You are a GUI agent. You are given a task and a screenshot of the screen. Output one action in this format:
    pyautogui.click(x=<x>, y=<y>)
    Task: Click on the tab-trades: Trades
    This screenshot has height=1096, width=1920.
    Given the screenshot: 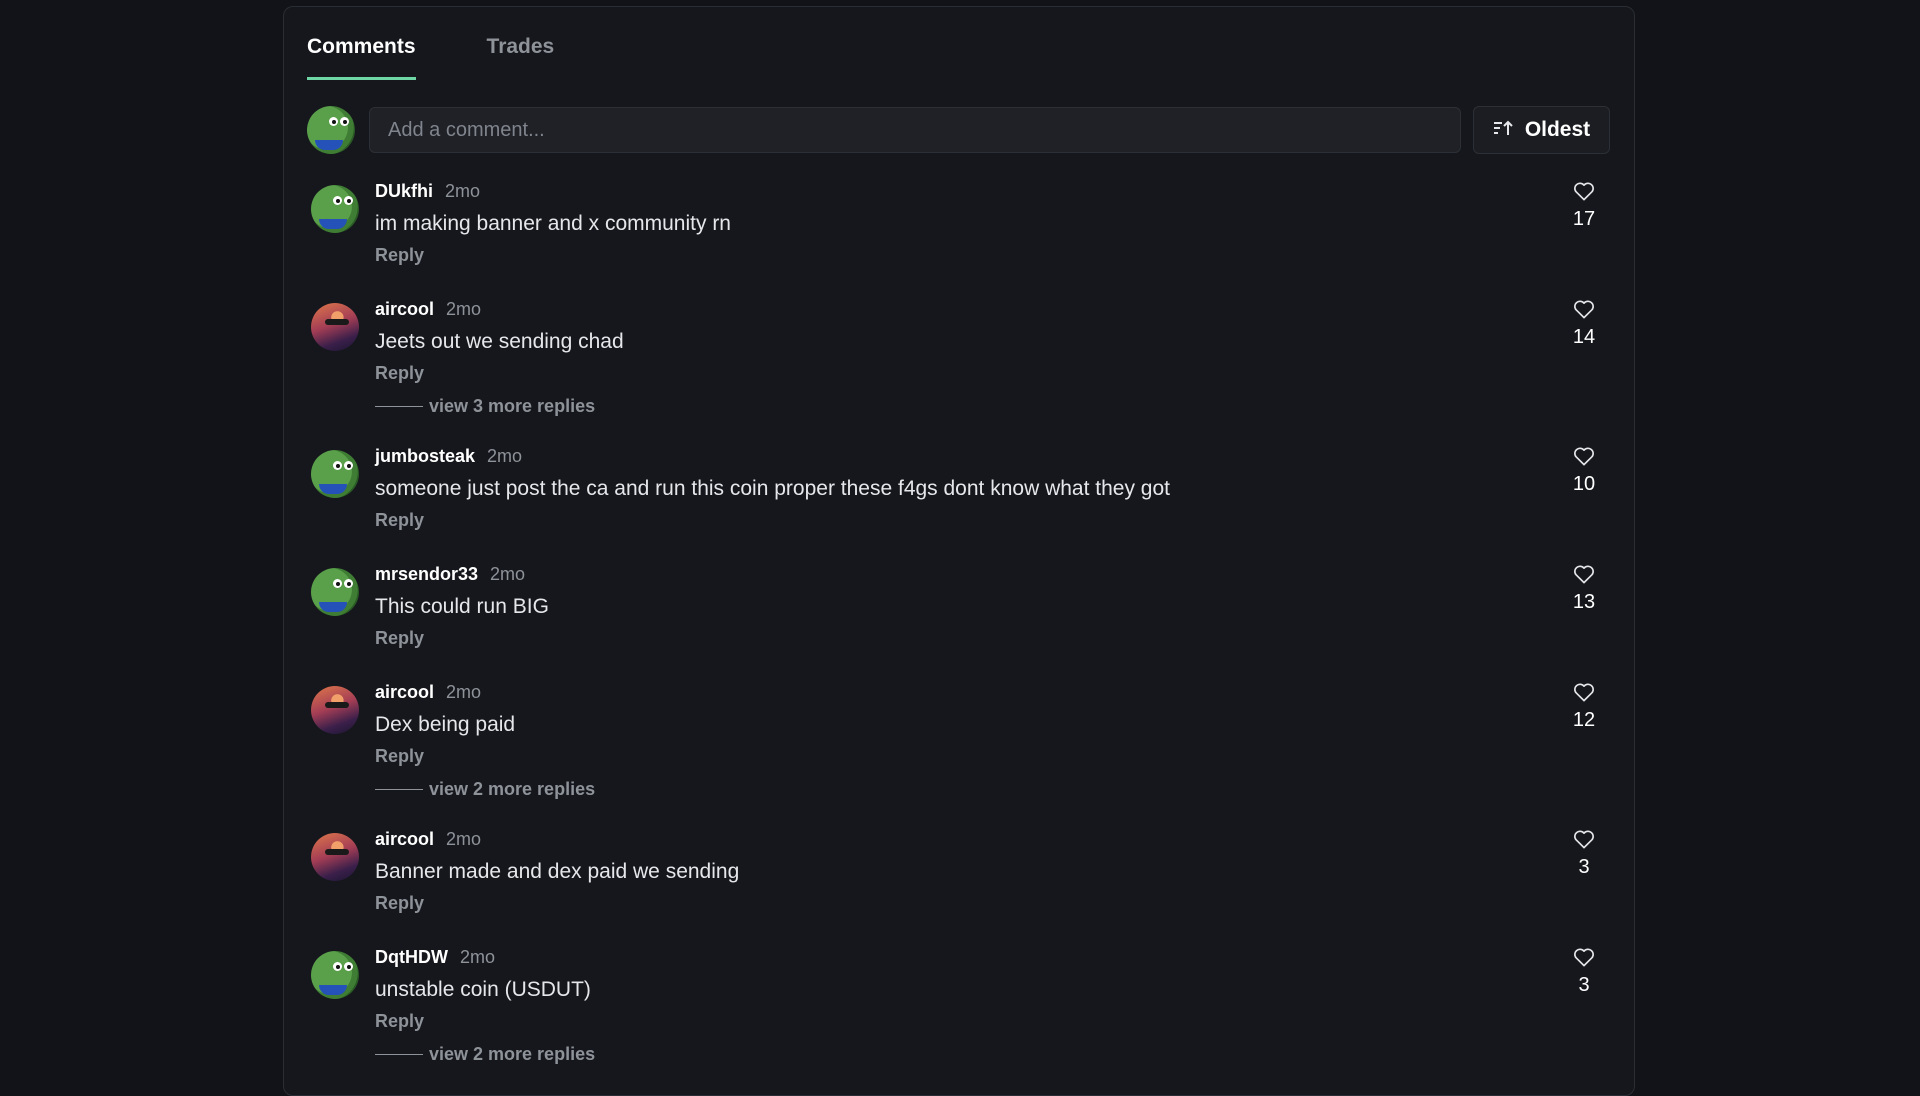 What is the action you would take?
    pyautogui.click(x=521, y=57)
    